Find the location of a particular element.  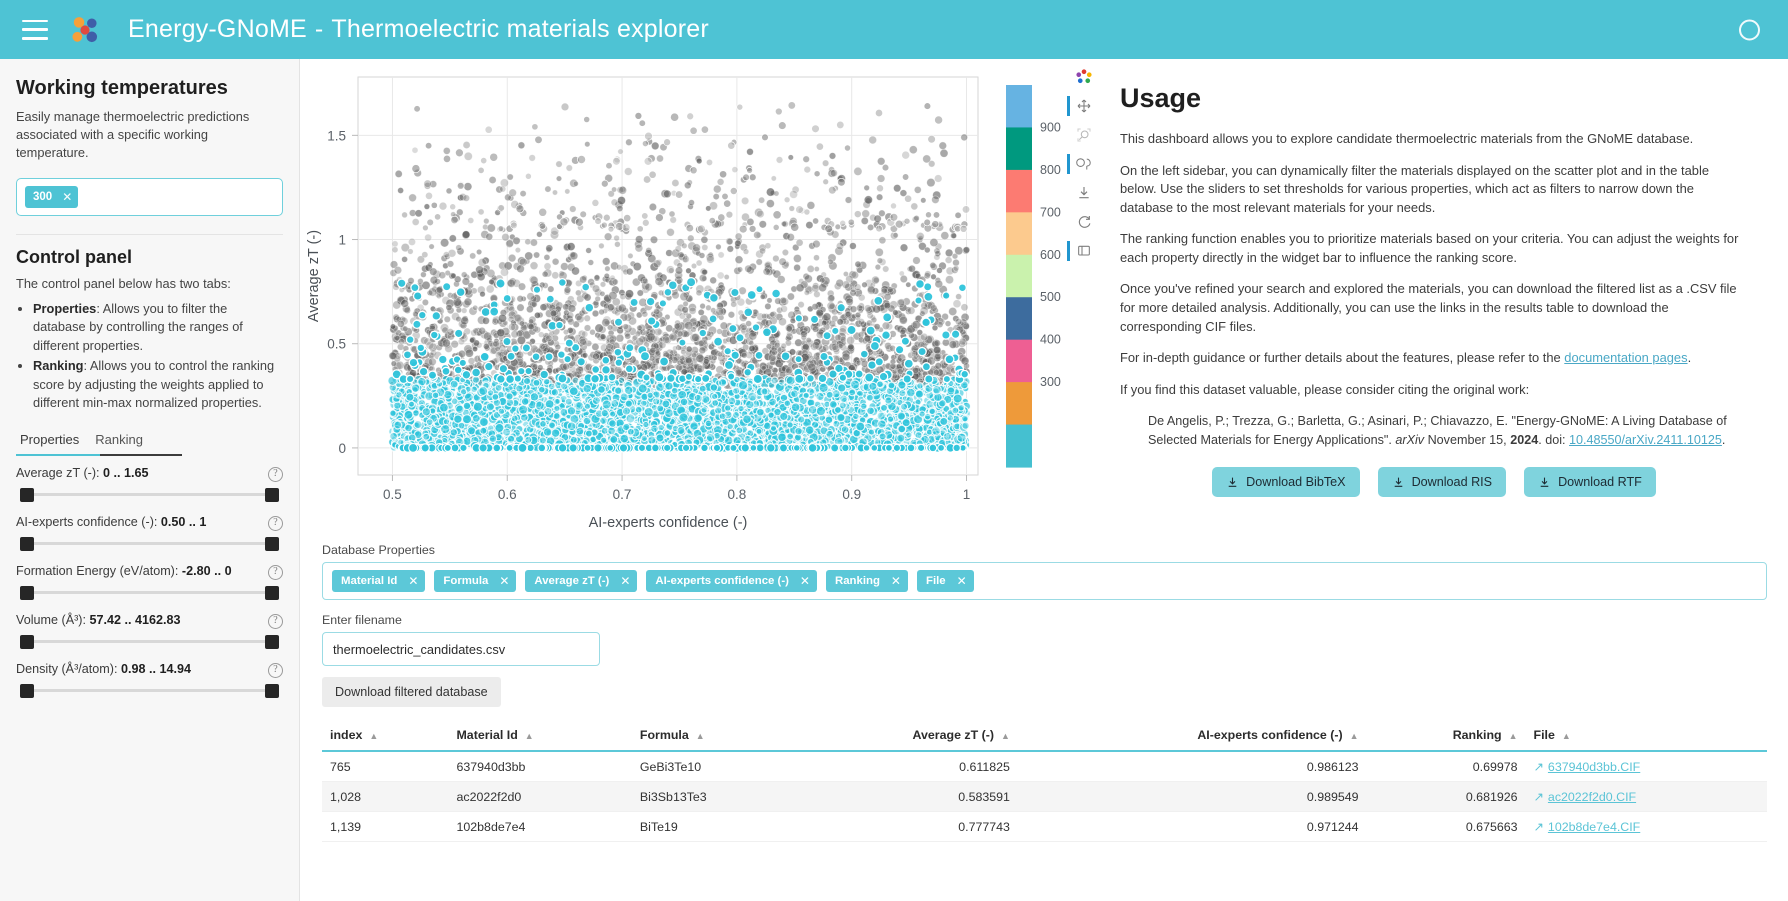

pan-icon is located at coordinates (1081, 106).